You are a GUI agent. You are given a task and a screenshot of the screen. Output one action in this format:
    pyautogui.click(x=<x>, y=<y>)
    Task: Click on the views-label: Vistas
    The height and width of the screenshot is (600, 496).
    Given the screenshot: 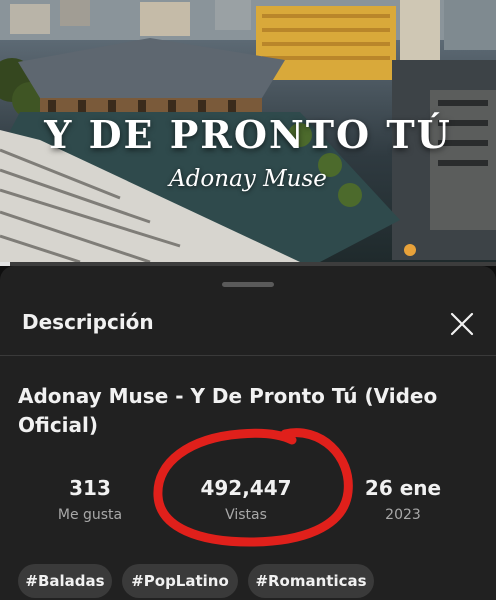 What is the action you would take?
    pyautogui.click(x=246, y=515)
    